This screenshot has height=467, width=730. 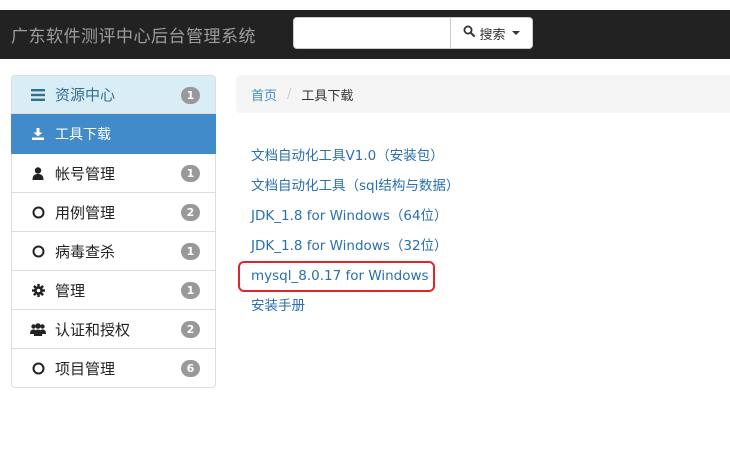 I want to click on download-link-doc-tool-installer: 文档自动化工具V1.0（安装包）, so click(x=355, y=161).